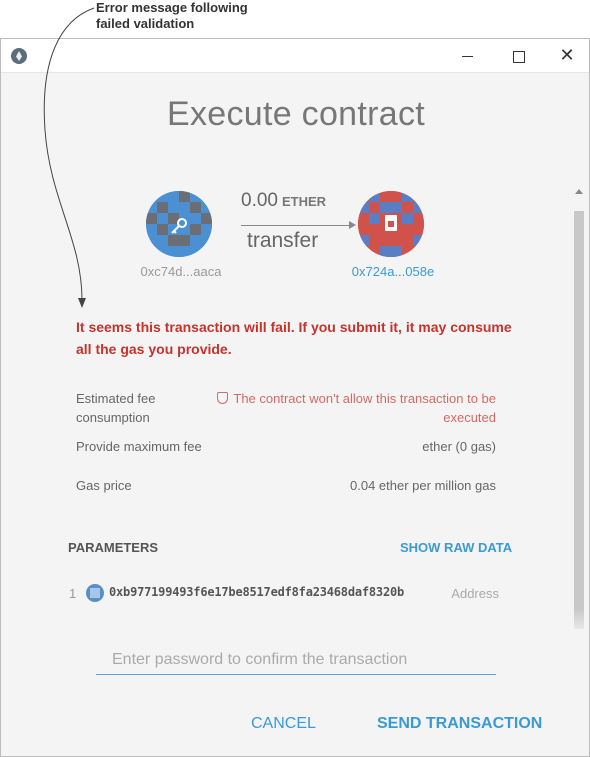 This screenshot has height=757, width=590. Describe the element at coordinates (19, 56) in the screenshot. I see `ethereum-app-icon` at that location.